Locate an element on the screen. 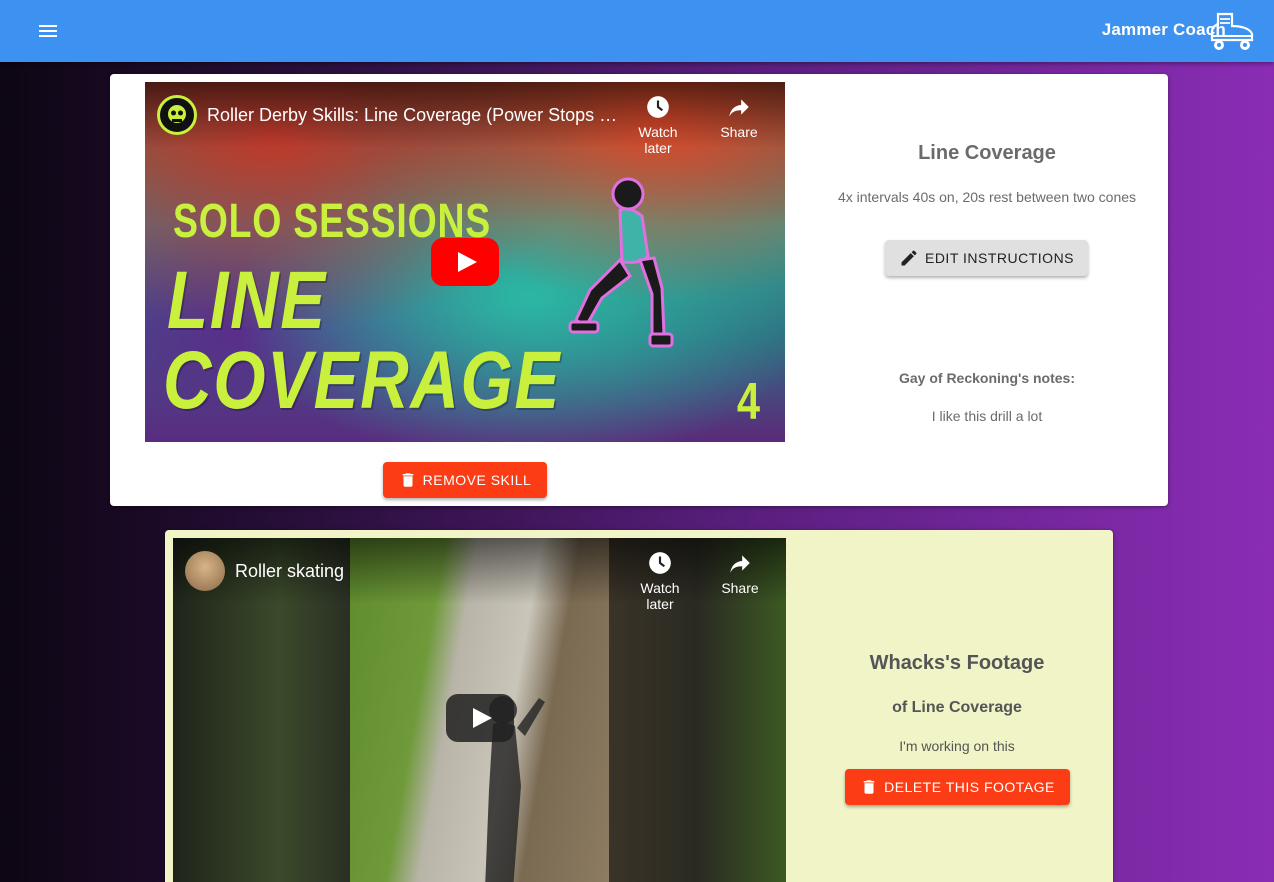 The height and width of the screenshot is (882, 1274). edit-instructions-button: EDIT INSTRUCTIONS is located at coordinates (986, 258).